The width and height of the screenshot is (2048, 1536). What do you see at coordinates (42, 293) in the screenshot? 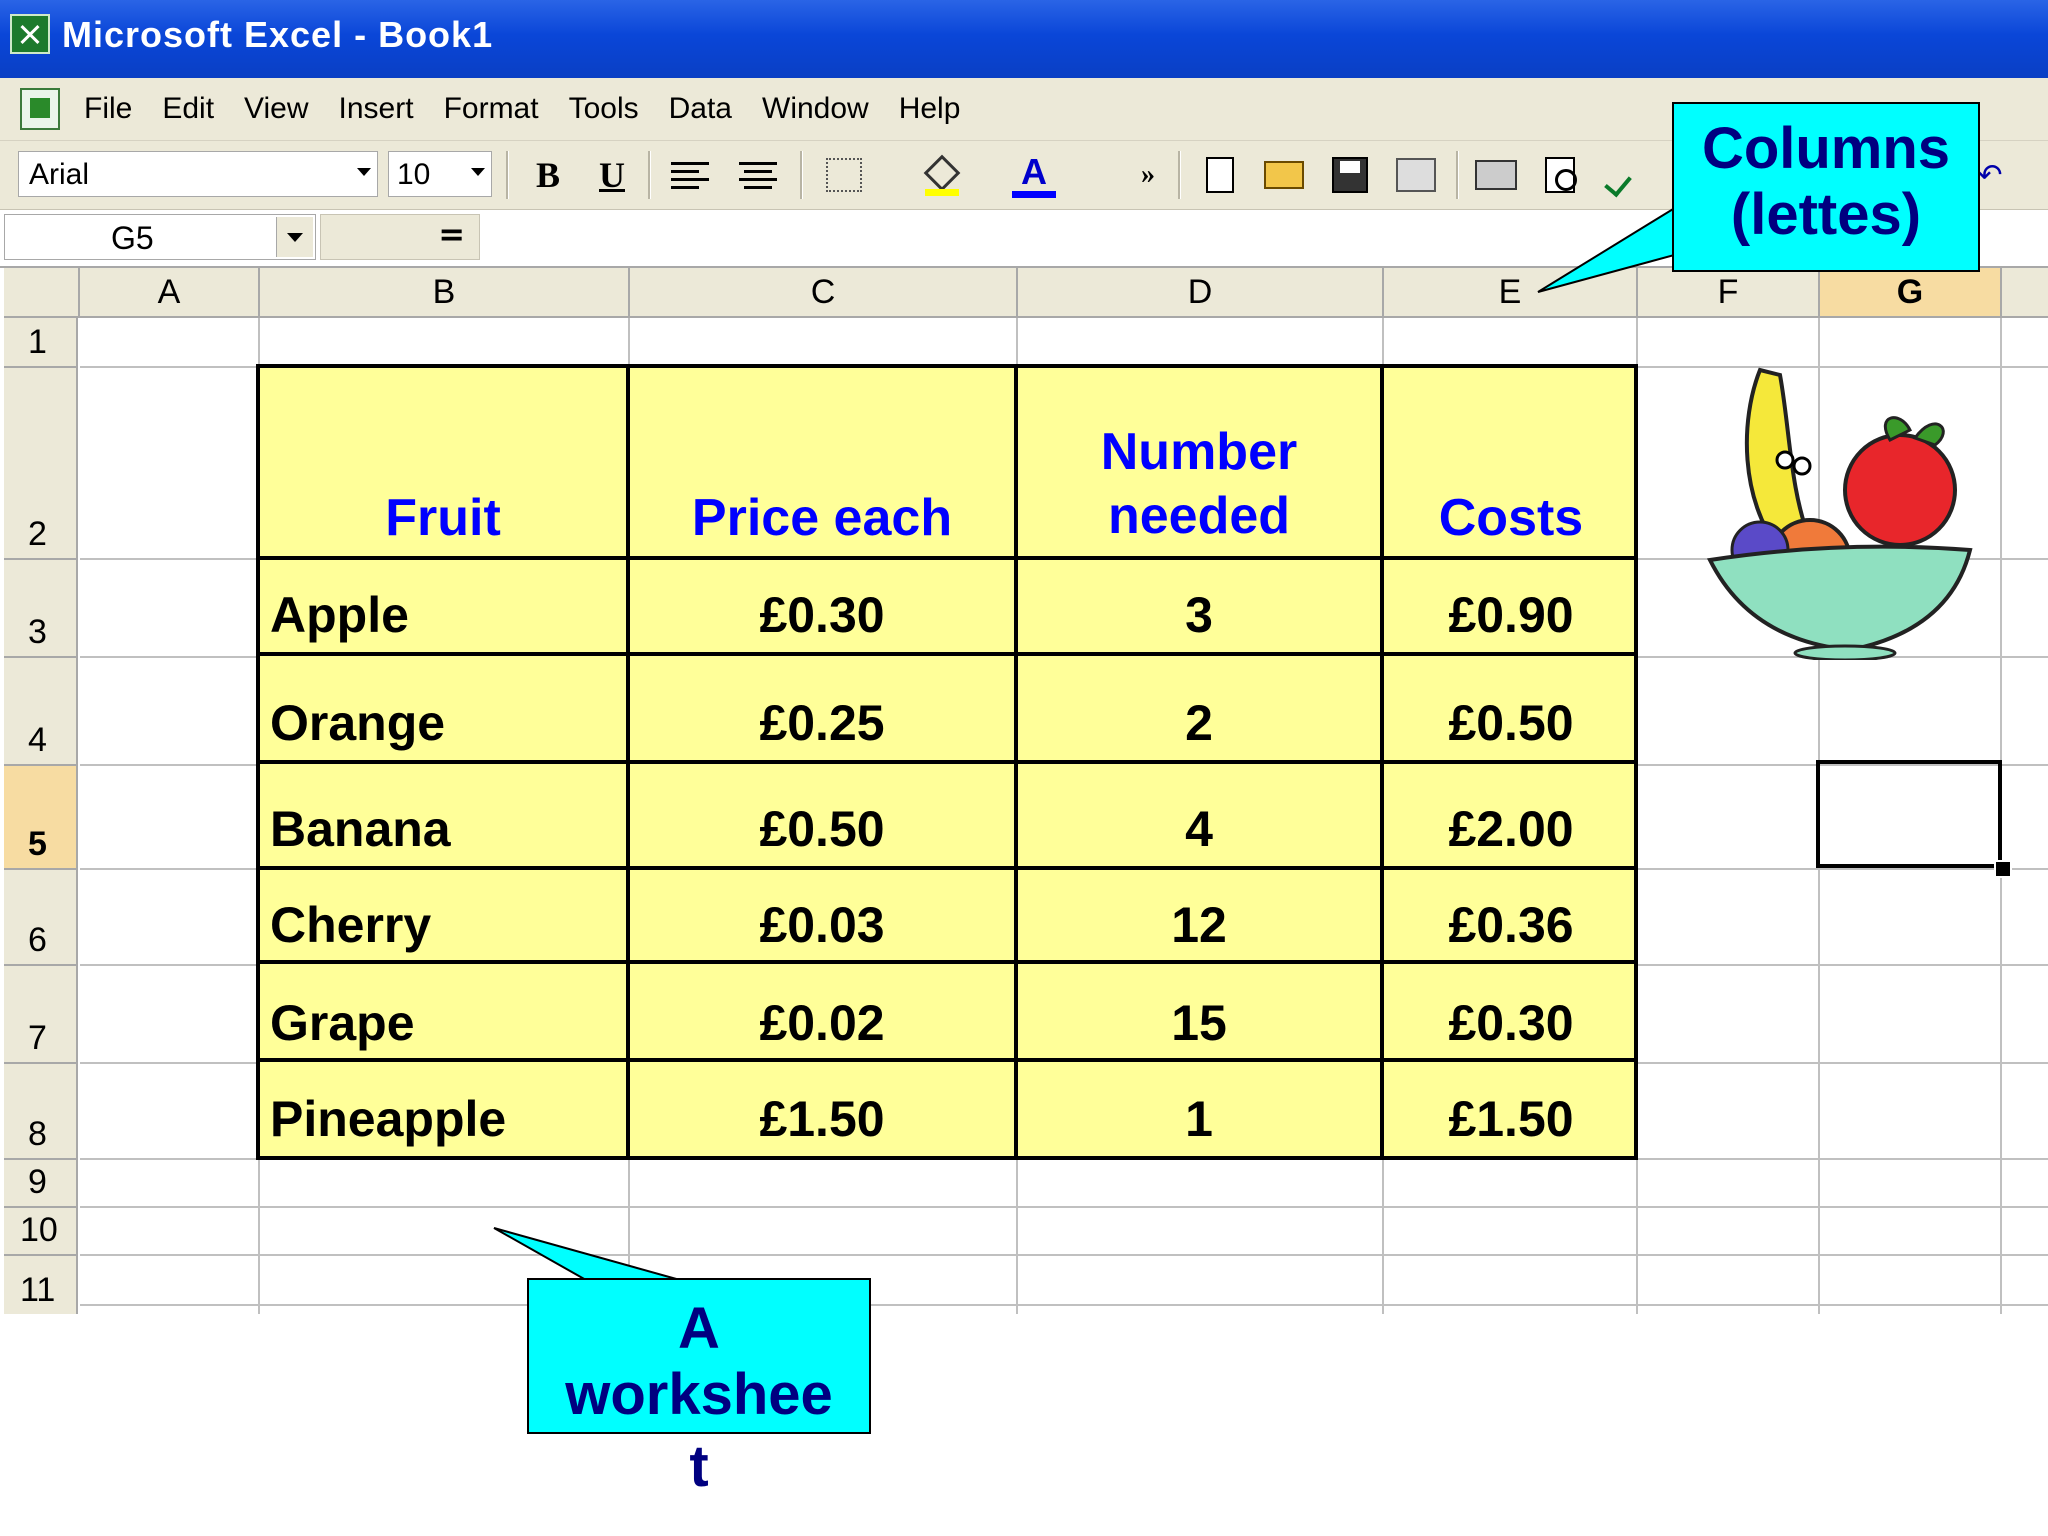
I see `select-all-corner` at bounding box center [42, 293].